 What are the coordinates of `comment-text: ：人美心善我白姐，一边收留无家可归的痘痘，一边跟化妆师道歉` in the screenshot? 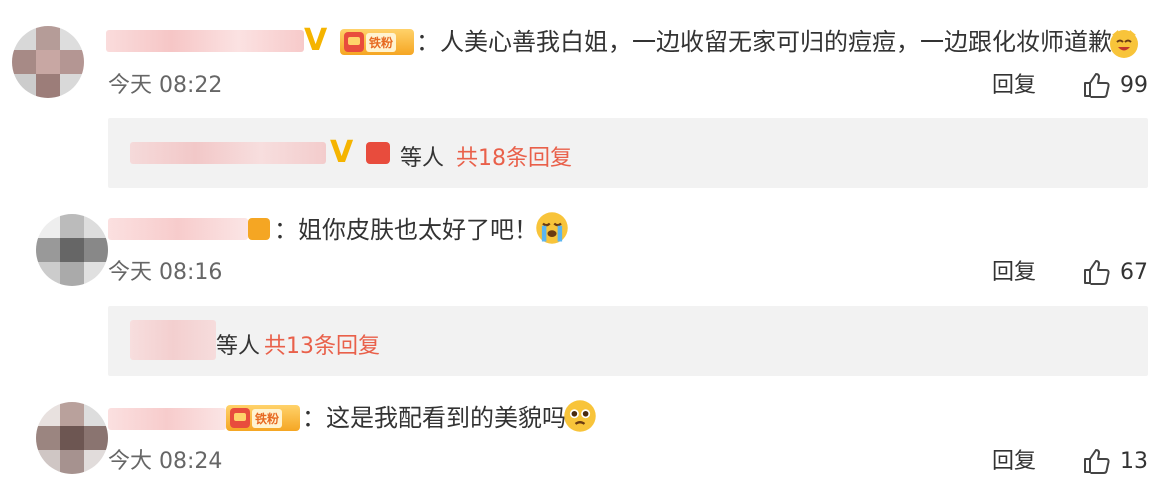 It's located at (764, 42).